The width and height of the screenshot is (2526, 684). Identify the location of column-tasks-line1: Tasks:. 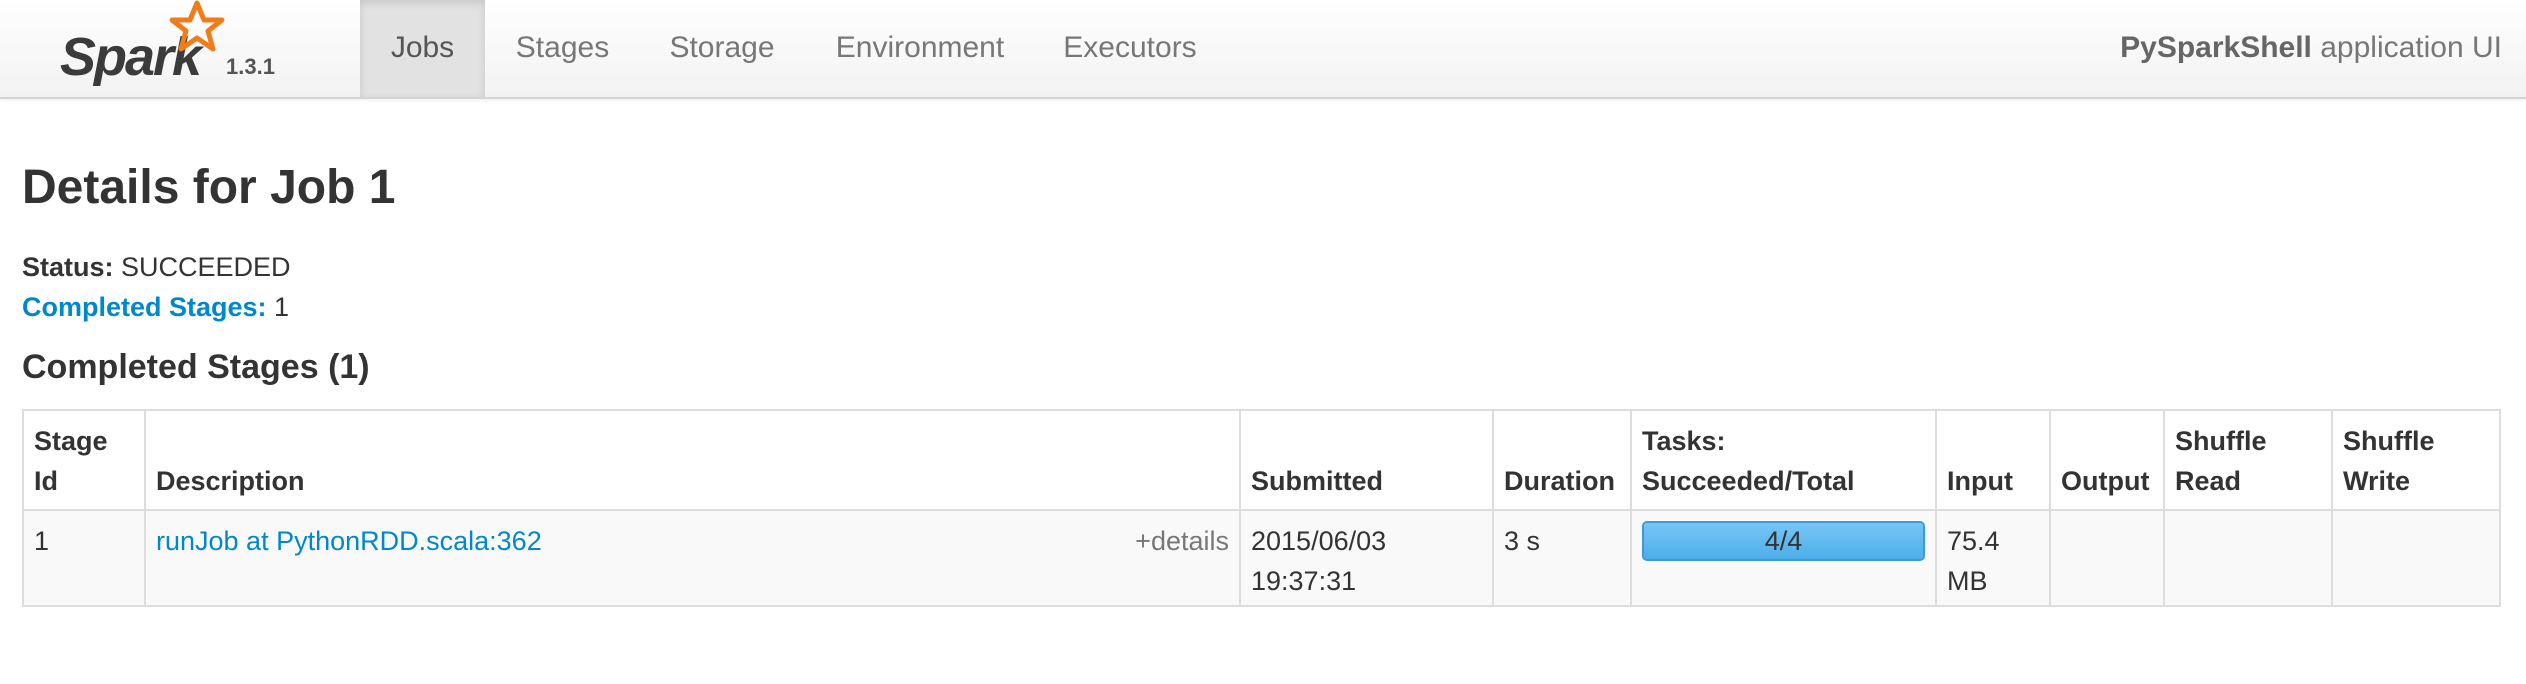
(1684, 441).